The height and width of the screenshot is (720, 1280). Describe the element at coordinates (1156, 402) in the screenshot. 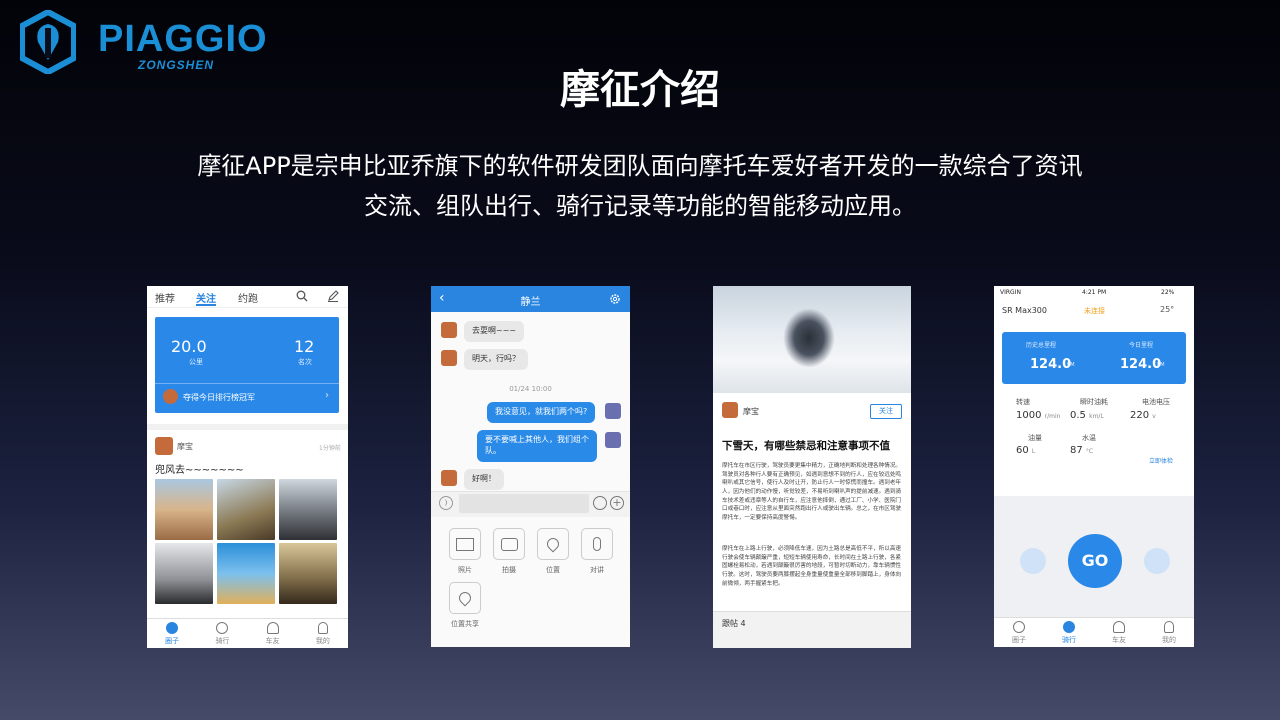

I see `battery-voltage-label: 电池电压` at that location.